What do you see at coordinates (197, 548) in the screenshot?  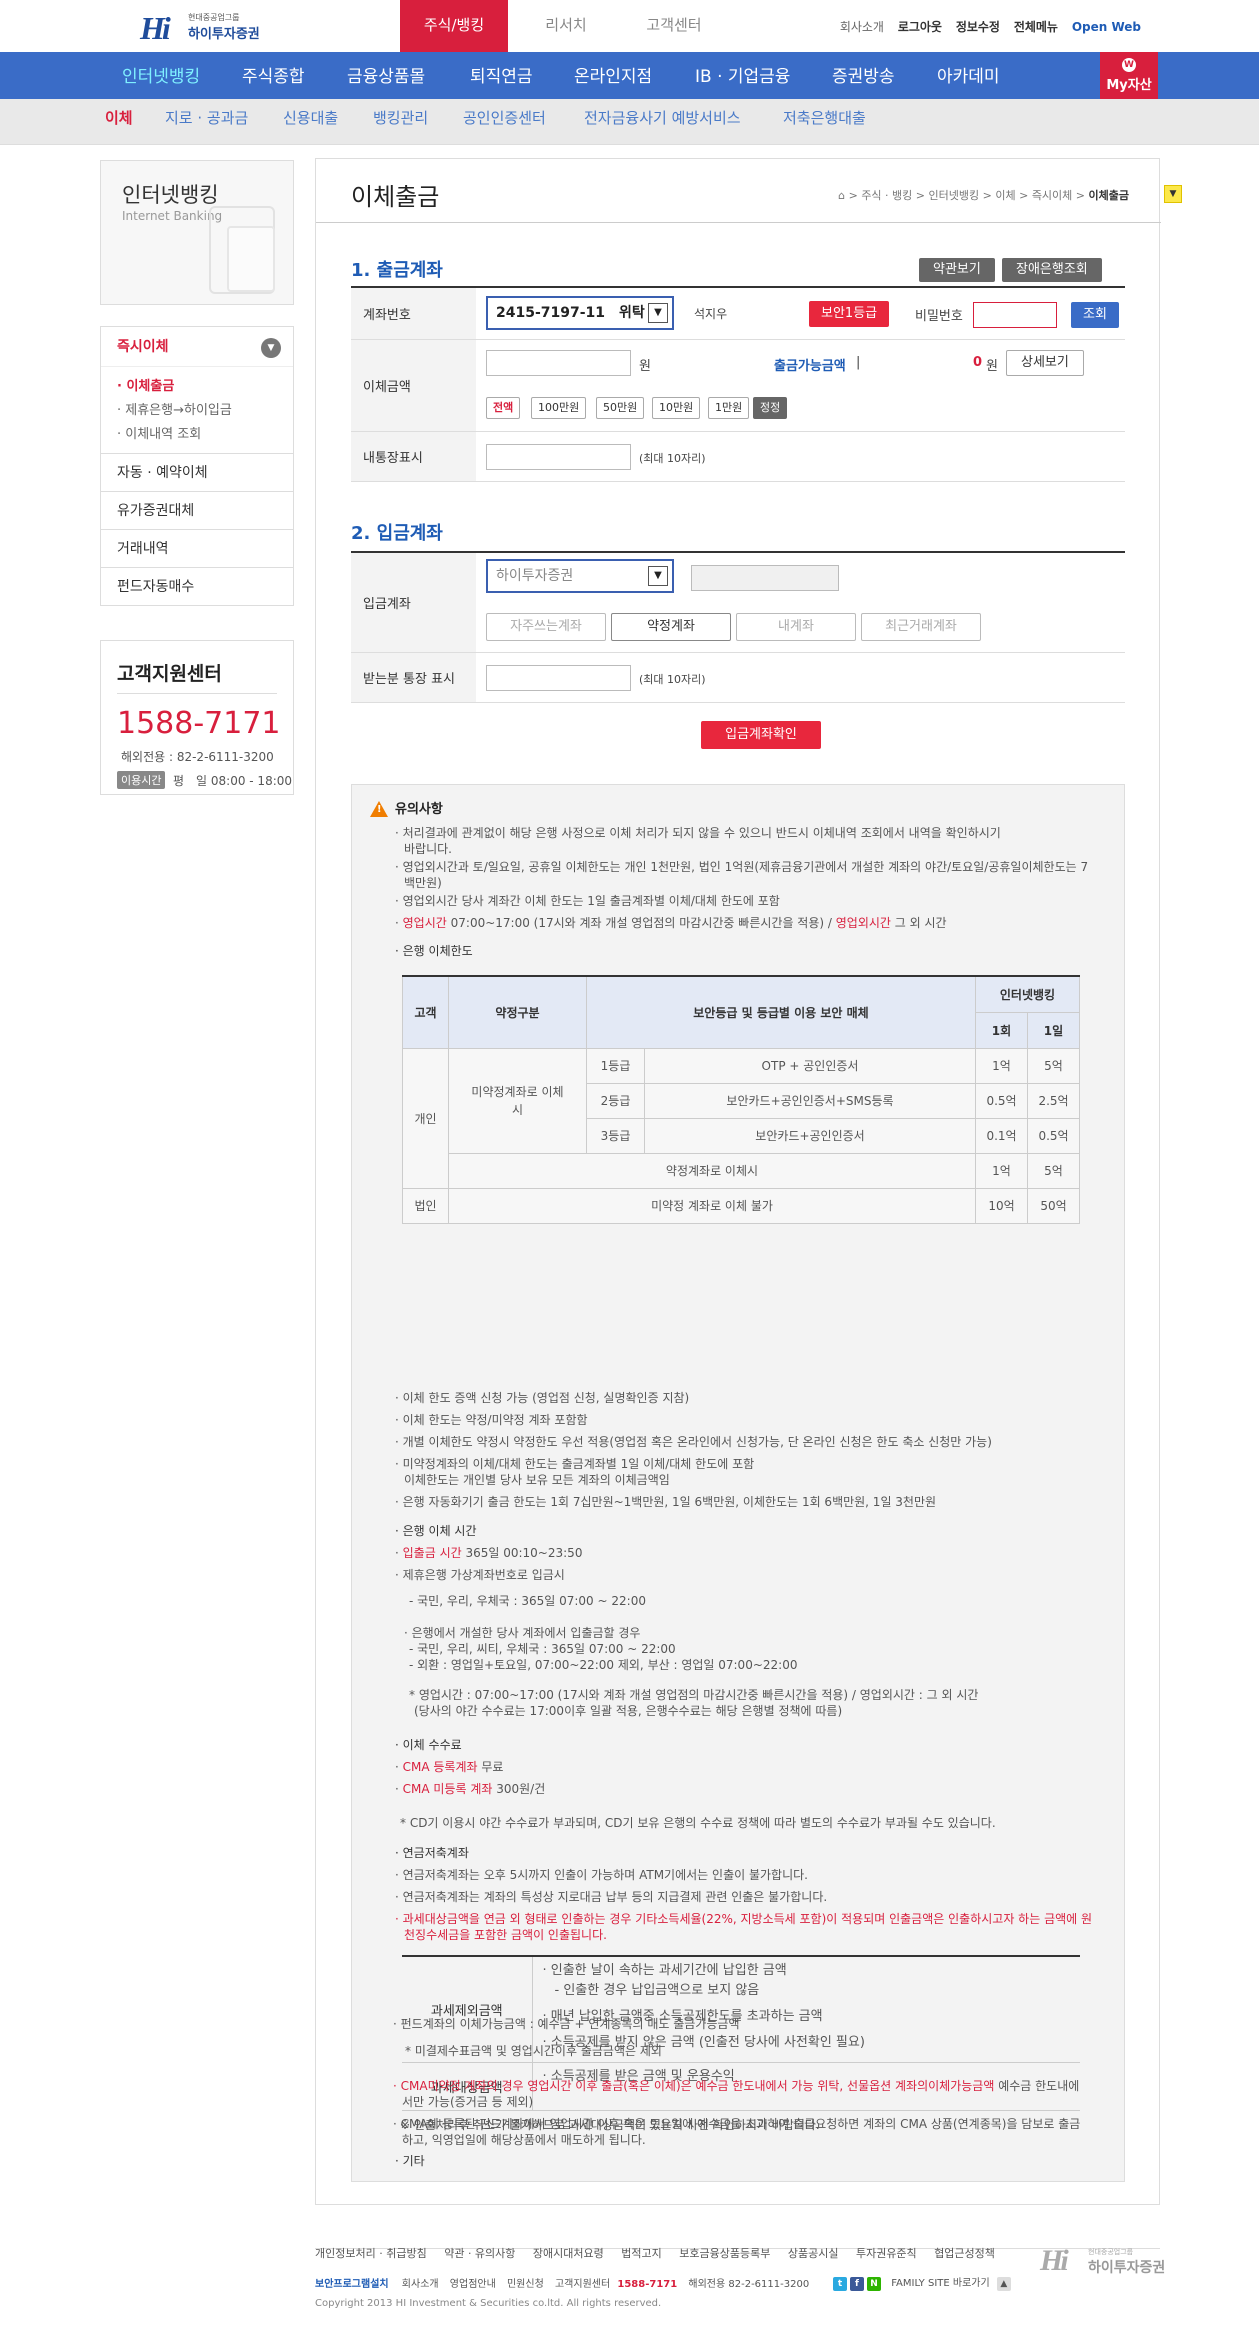 I see `left-menu-transactions: 거래내역` at bounding box center [197, 548].